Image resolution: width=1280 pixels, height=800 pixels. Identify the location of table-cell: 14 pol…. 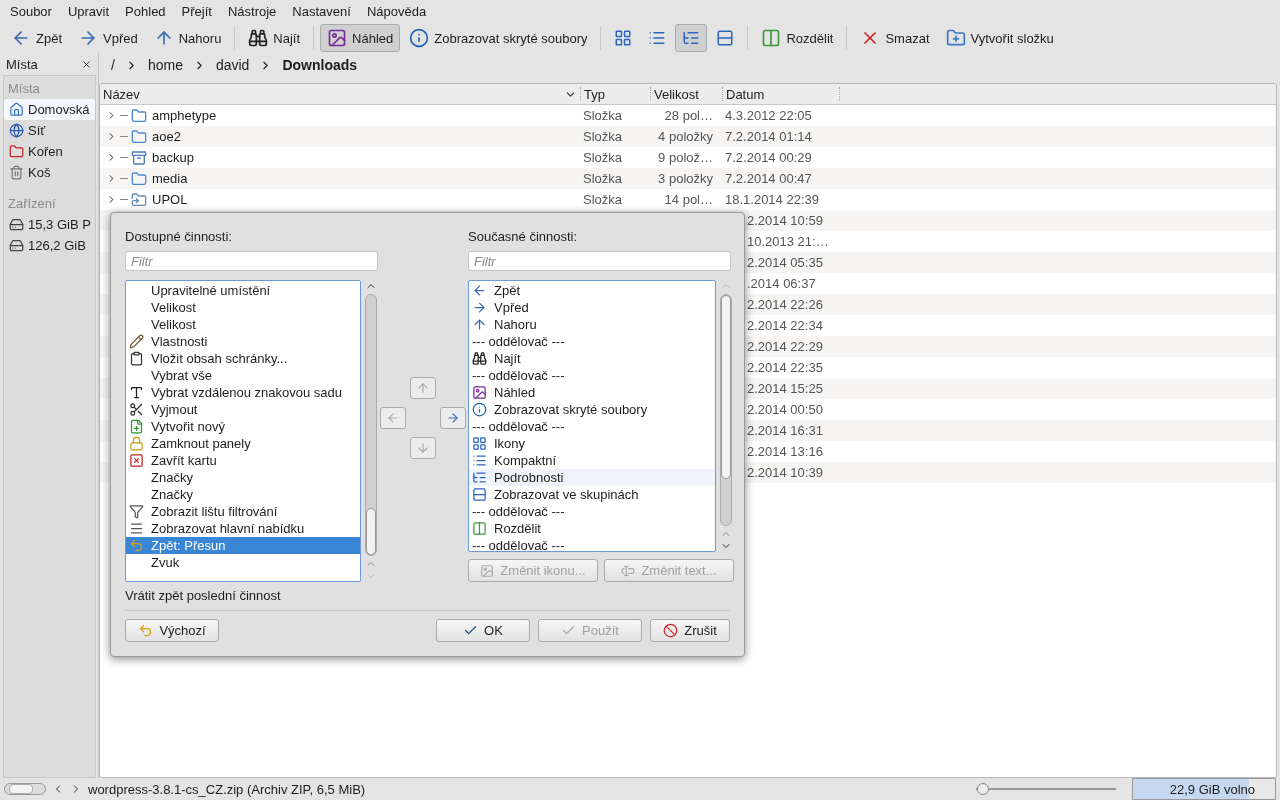
(688, 199).